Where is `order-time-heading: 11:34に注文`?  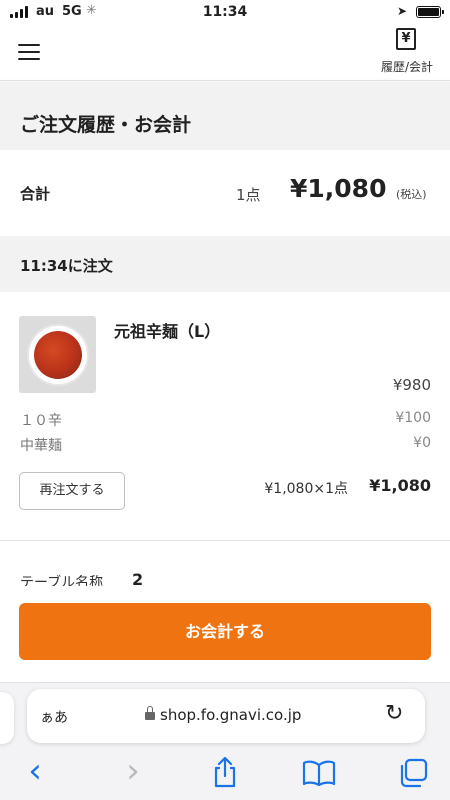 order-time-heading: 11:34に注文 is located at coordinates (66, 266).